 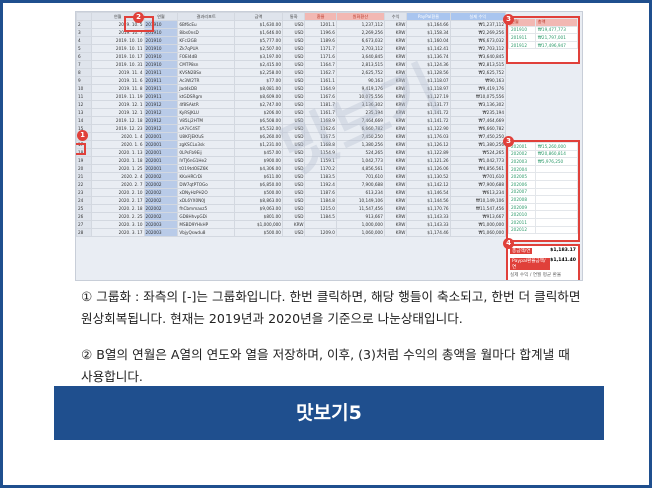 I want to click on column-header: 금액, so click(x=258, y=16).